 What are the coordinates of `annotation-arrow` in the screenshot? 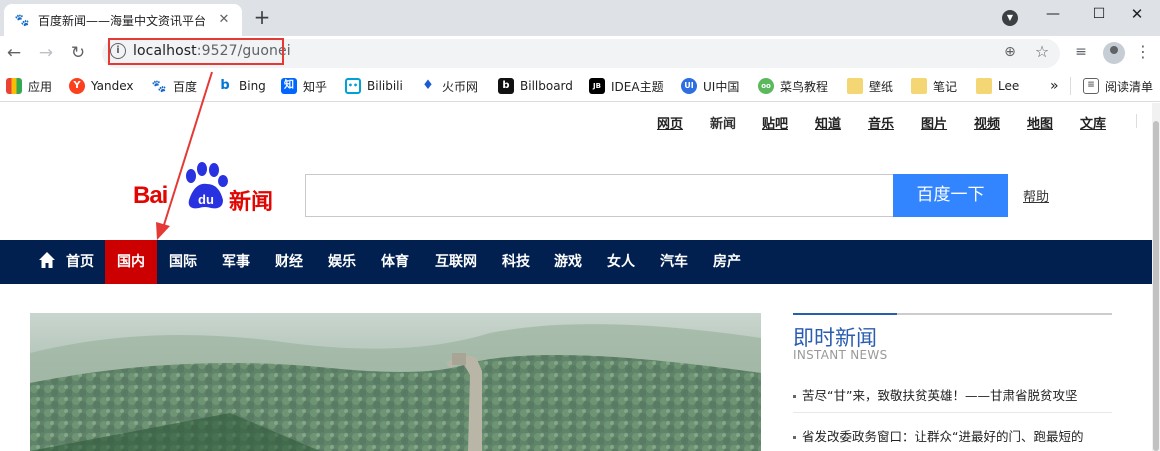 It's located at (184, 155).